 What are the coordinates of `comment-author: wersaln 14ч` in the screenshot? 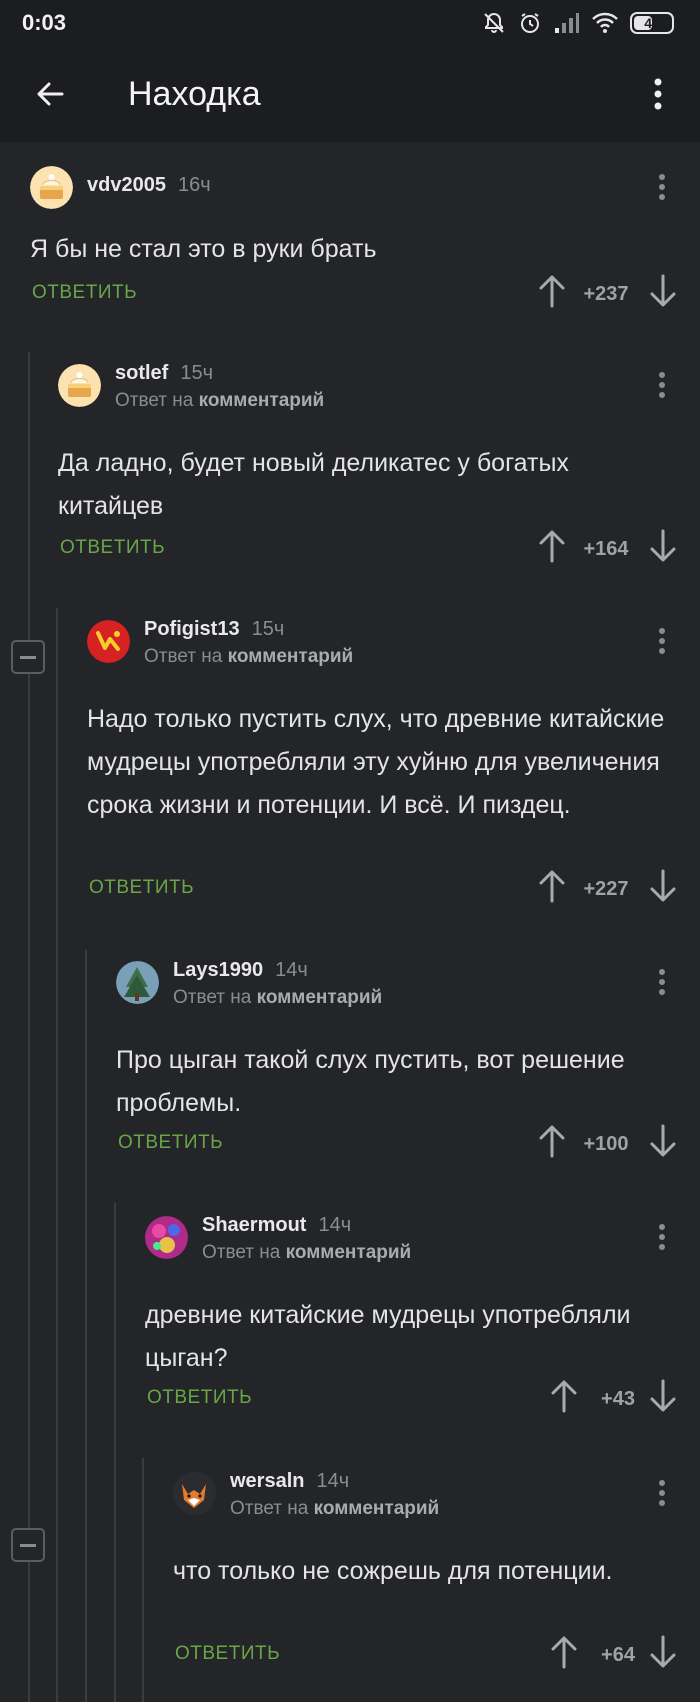 It's located at (289, 1481).